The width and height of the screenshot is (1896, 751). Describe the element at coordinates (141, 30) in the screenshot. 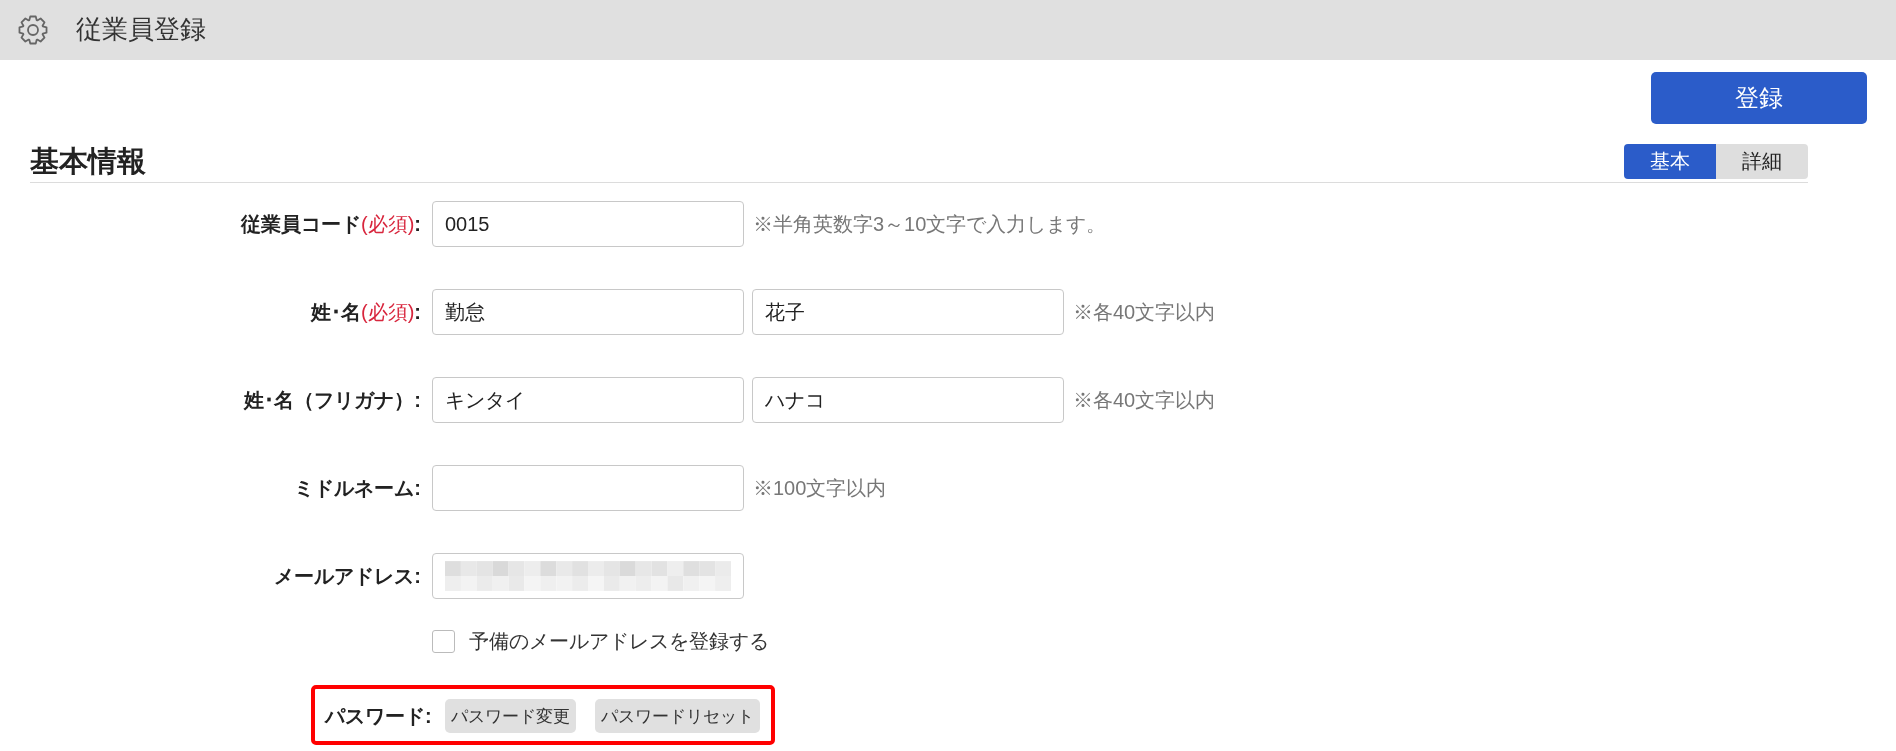

I see `page-title: 従業員登録` at that location.